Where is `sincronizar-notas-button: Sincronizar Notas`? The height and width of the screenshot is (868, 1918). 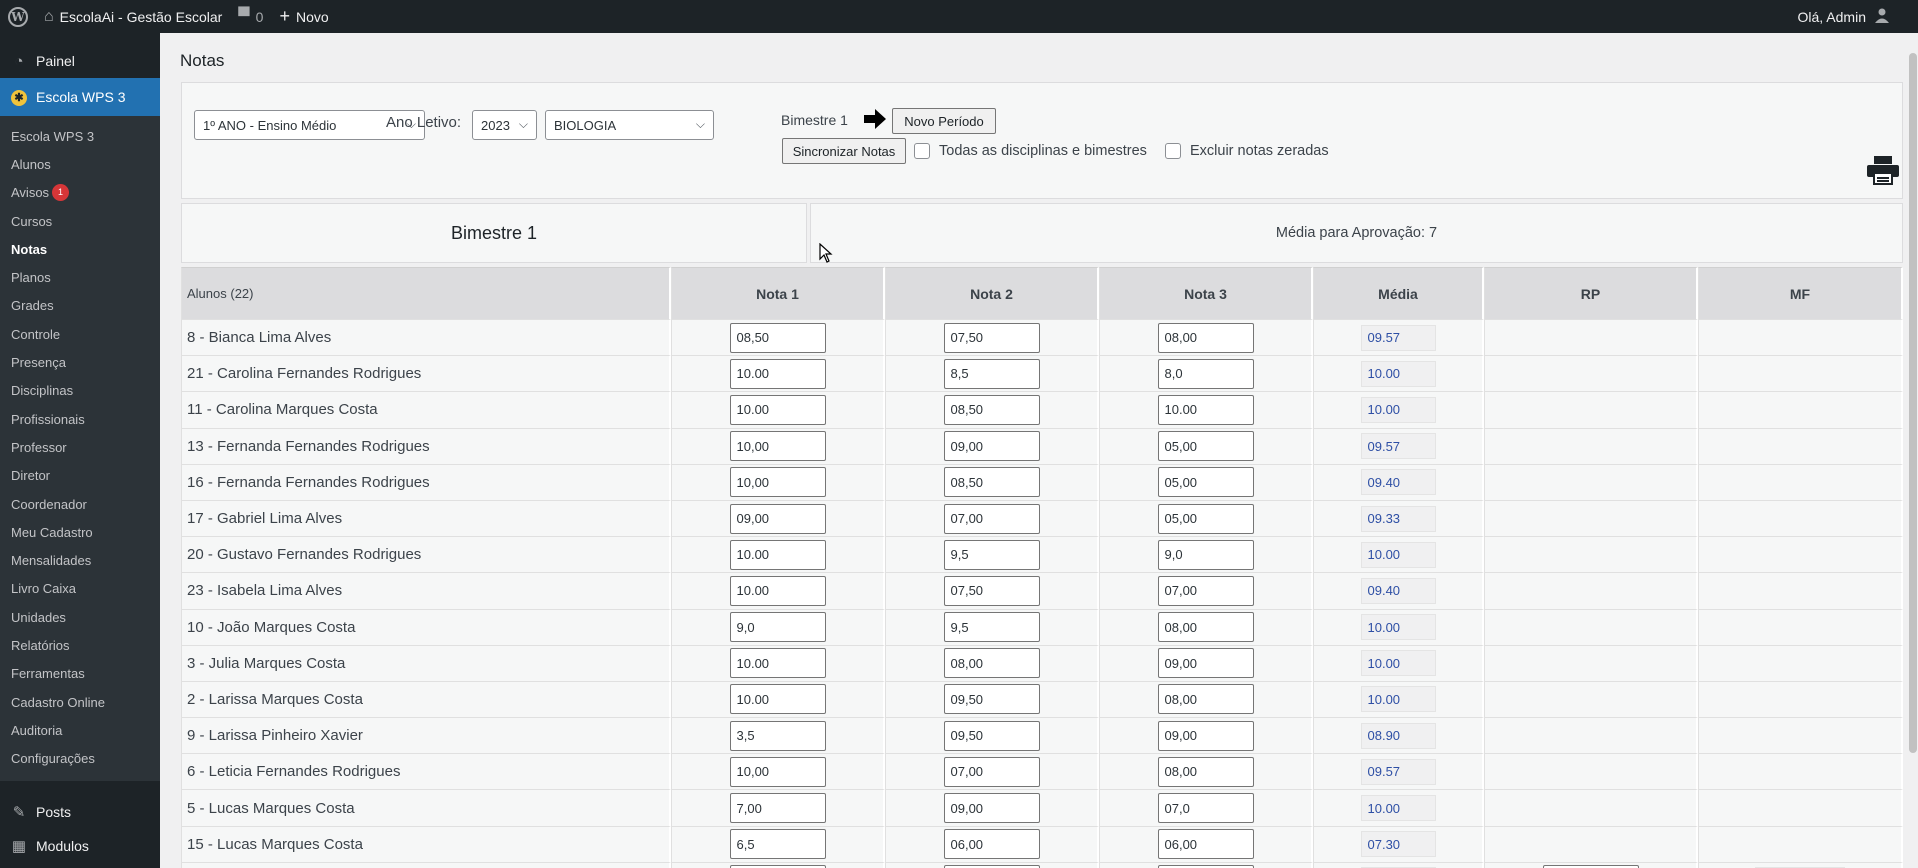 sincronizar-notas-button: Sincronizar Notas is located at coordinates (844, 151).